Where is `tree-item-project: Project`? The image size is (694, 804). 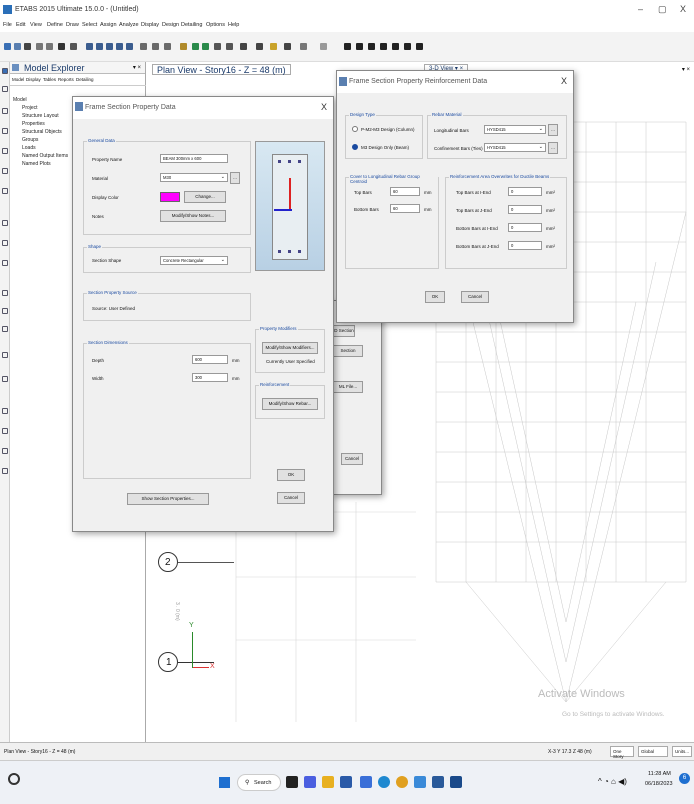
tree-item-project: Project is located at coordinates (30, 108).